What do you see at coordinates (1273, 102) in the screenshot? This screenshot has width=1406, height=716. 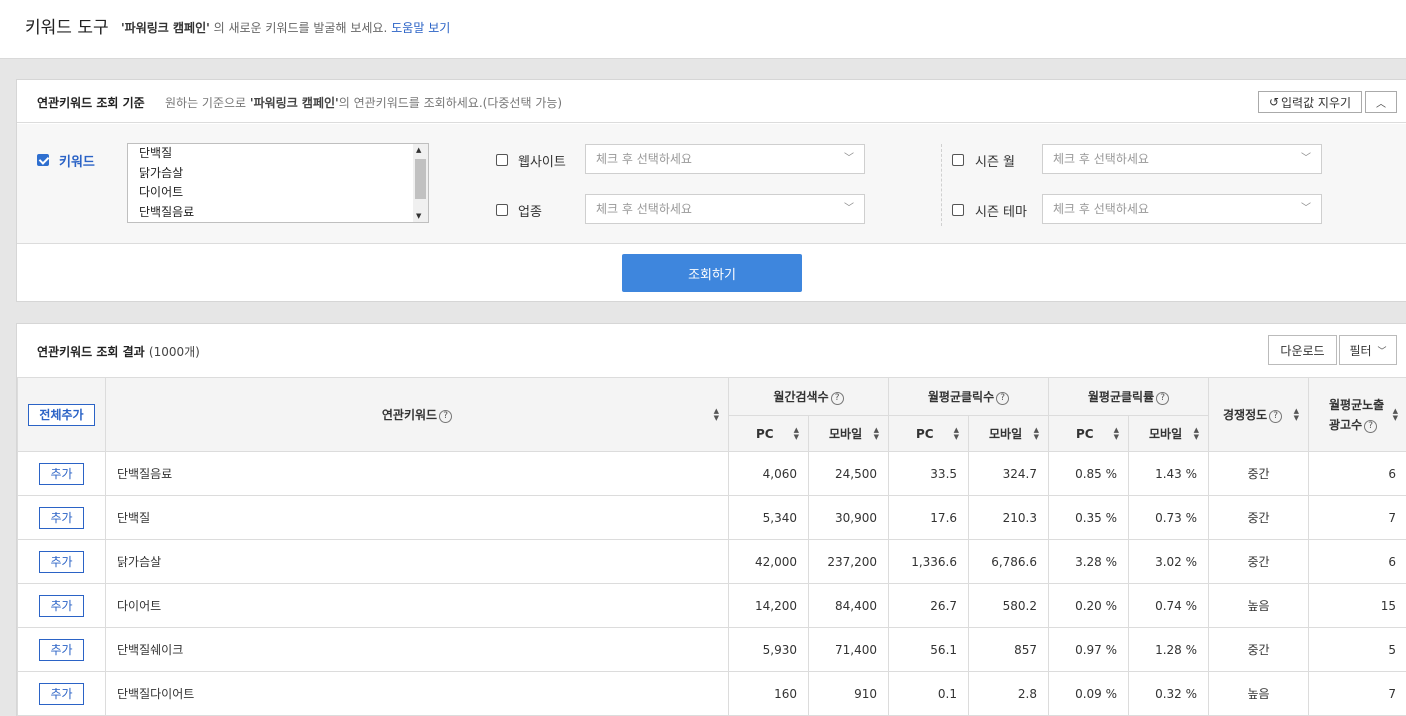 I see `reset-icon: ↺` at bounding box center [1273, 102].